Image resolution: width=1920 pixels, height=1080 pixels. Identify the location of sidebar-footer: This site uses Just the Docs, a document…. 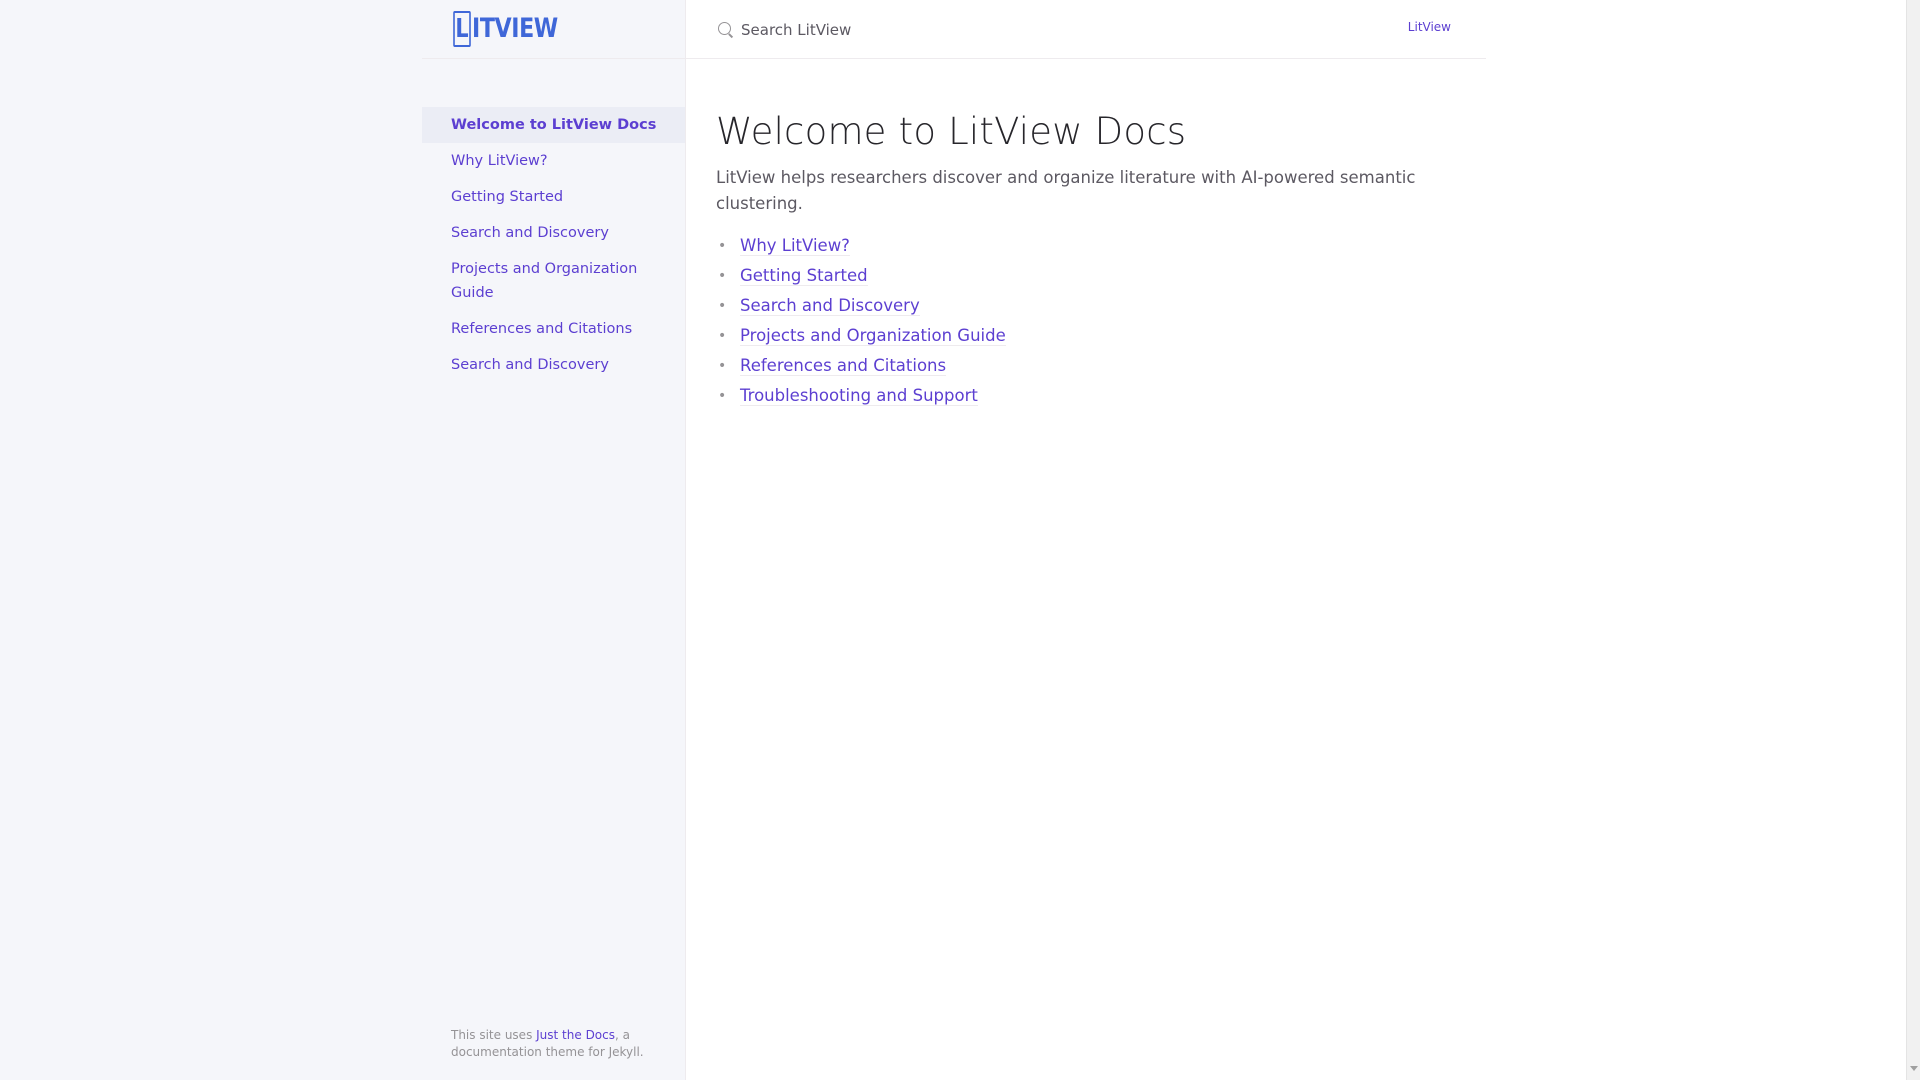
(561, 1044).